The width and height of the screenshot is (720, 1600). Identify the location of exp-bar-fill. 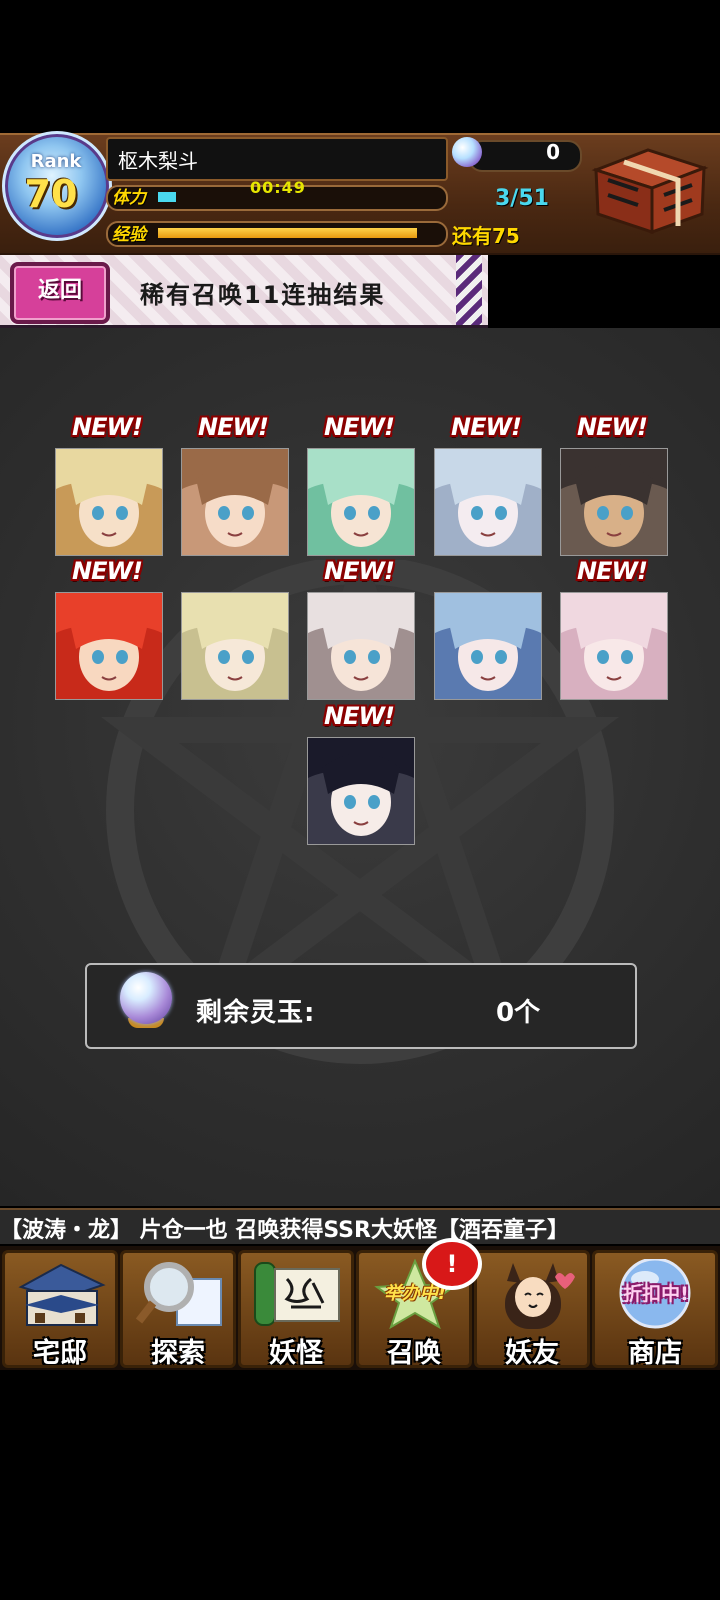
(287, 233).